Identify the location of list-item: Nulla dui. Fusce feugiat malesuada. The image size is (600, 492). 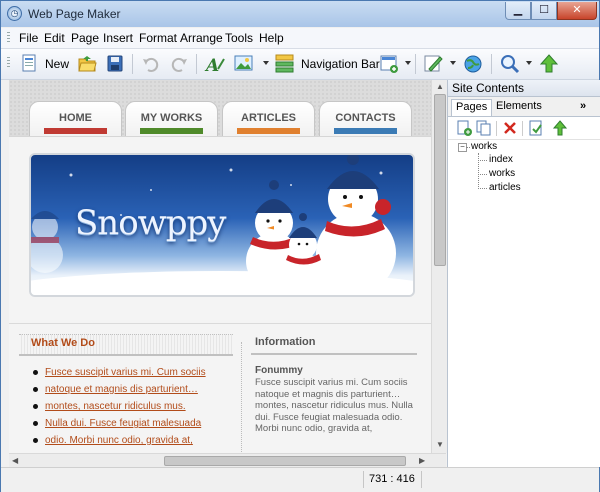
(133, 425).